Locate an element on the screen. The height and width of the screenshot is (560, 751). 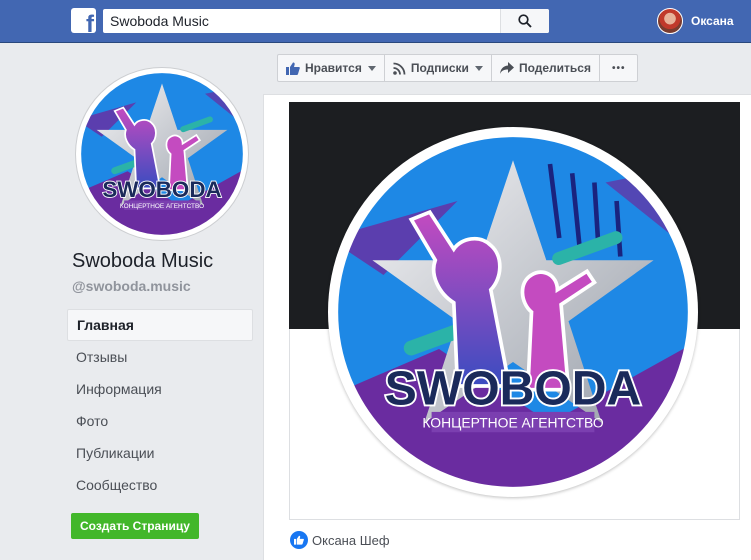
page-actions-bar: Нравится Подписки Поделиться ••• is located at coordinates (458, 68).